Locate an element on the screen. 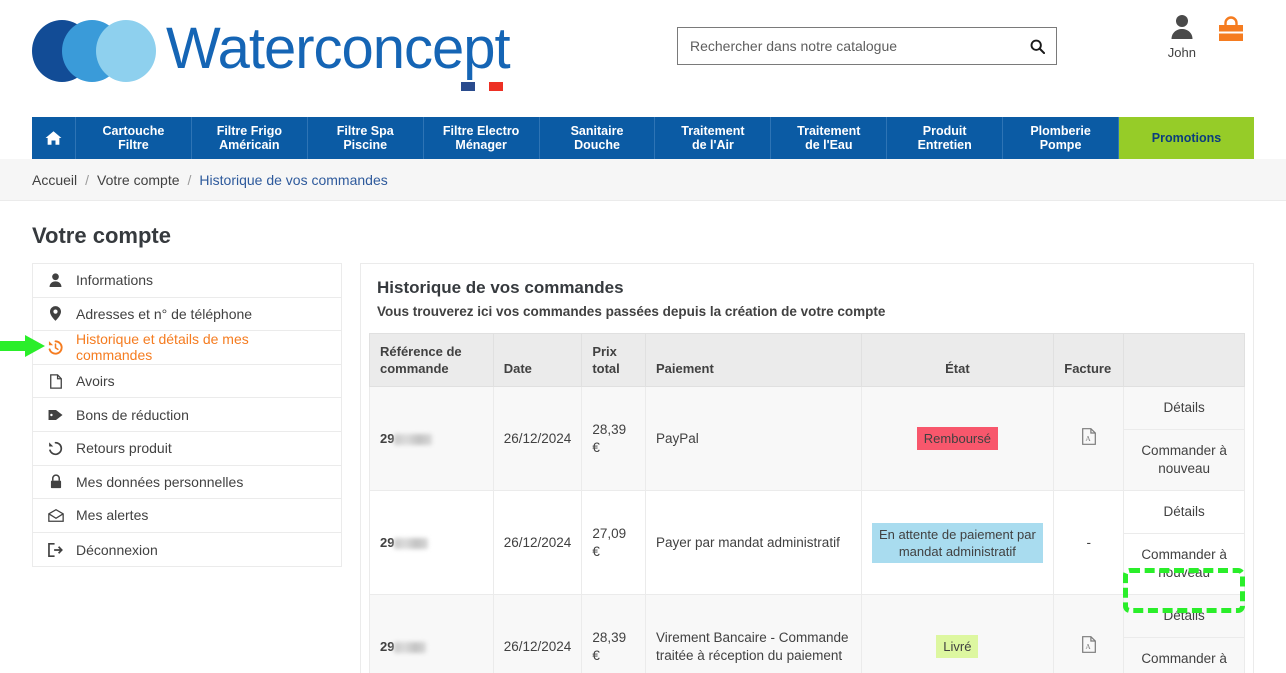 The width and height of the screenshot is (1286, 673). cell-invoice: - is located at coordinates (1089, 542).